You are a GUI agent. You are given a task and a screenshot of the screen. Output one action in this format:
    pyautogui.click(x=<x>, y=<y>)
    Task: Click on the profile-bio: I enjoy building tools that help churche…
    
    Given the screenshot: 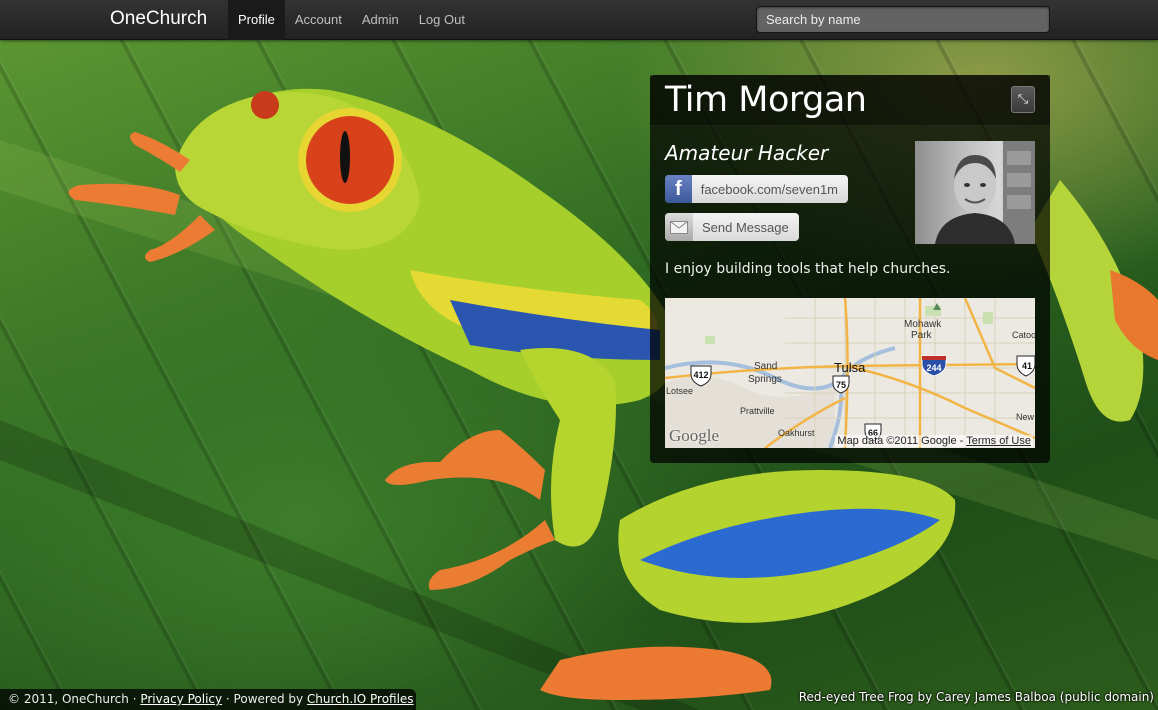 What is the action you would take?
    pyautogui.click(x=808, y=269)
    